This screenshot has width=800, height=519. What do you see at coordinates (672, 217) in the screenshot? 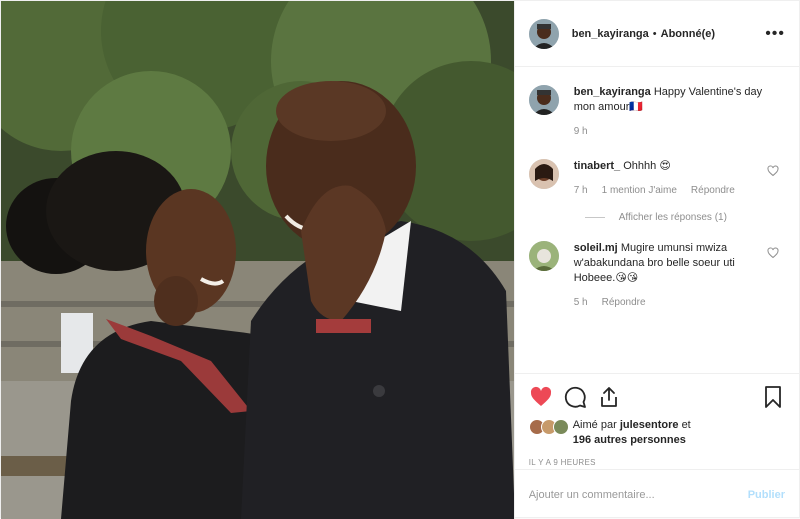
I see `view-replies-label: Afficher les réponses (1)` at bounding box center [672, 217].